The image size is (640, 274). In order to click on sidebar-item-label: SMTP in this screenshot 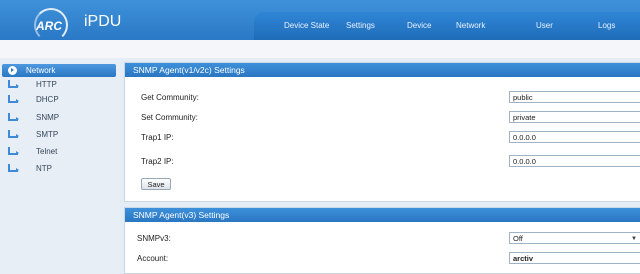, I will do `click(47, 134)`.